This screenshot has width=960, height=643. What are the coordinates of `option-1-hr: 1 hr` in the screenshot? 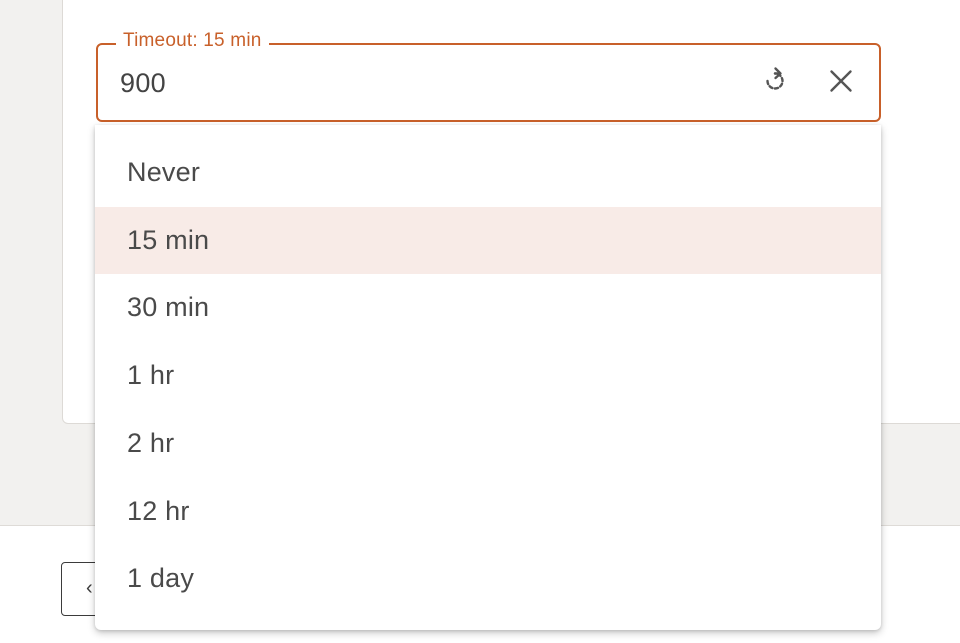 It's located at (488, 375).